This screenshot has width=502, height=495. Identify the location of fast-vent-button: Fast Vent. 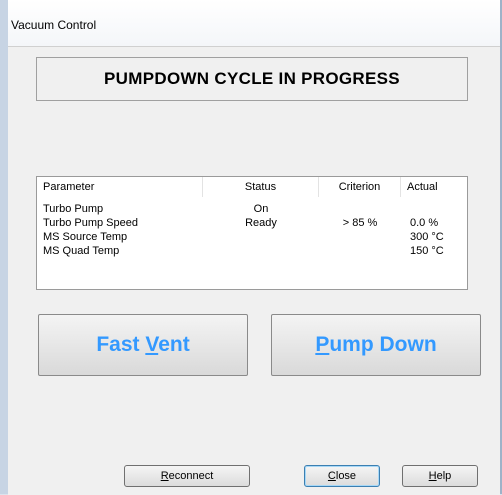
(143, 345).